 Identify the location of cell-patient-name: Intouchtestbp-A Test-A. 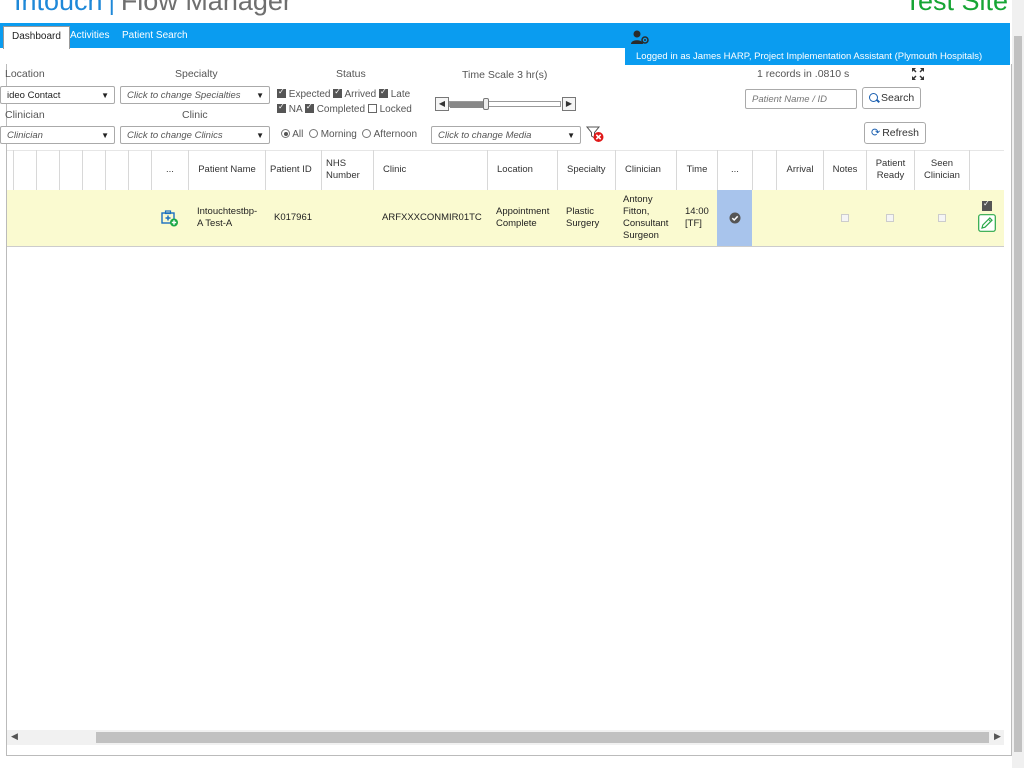
(226, 218).